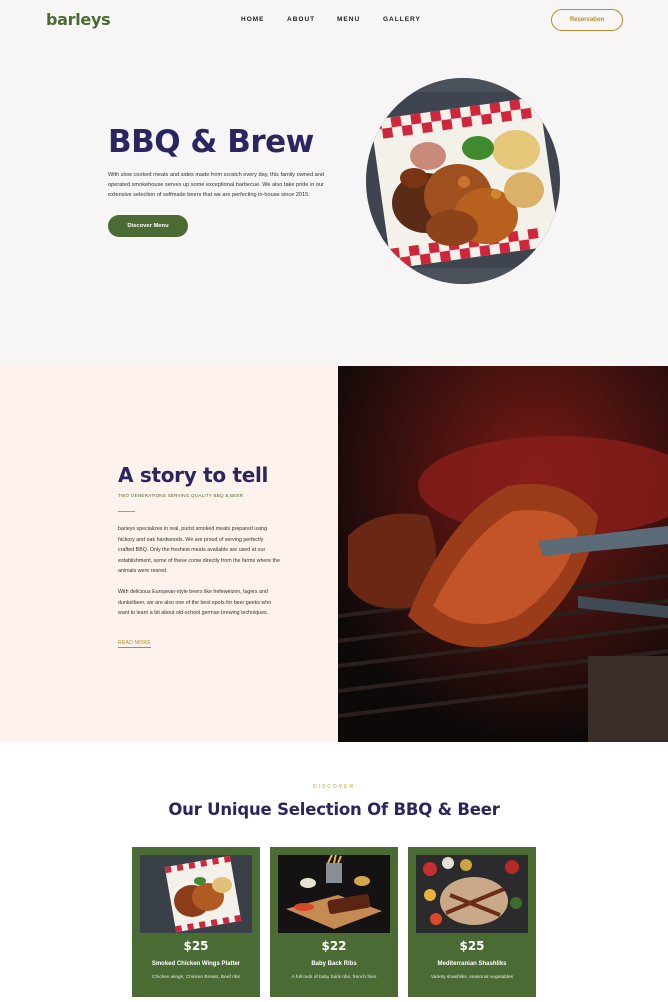  Describe the element at coordinates (196, 894) in the screenshot. I see `chicken-wings-image` at that location.